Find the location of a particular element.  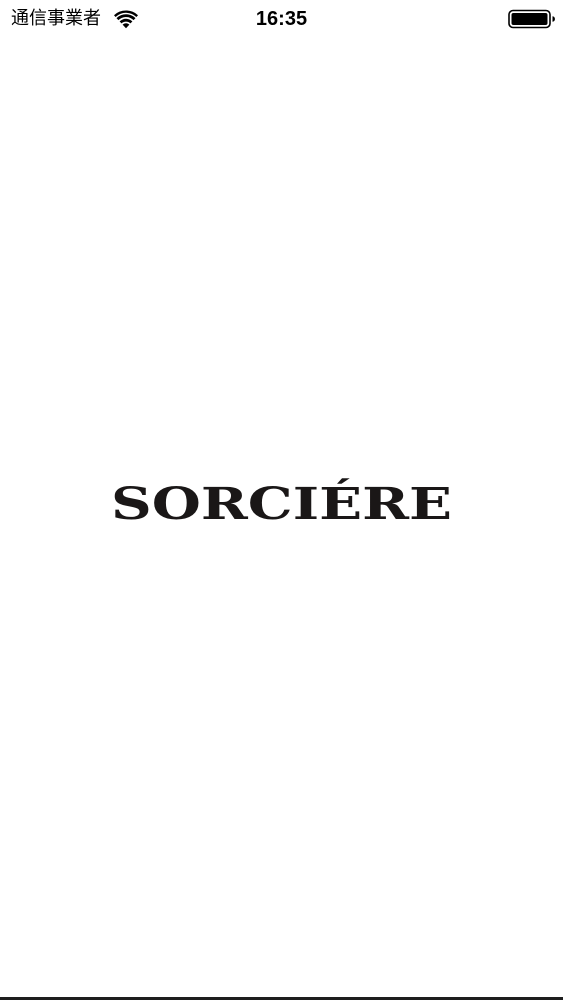

brand-logo: SORCIÉRE is located at coordinates (281, 503).